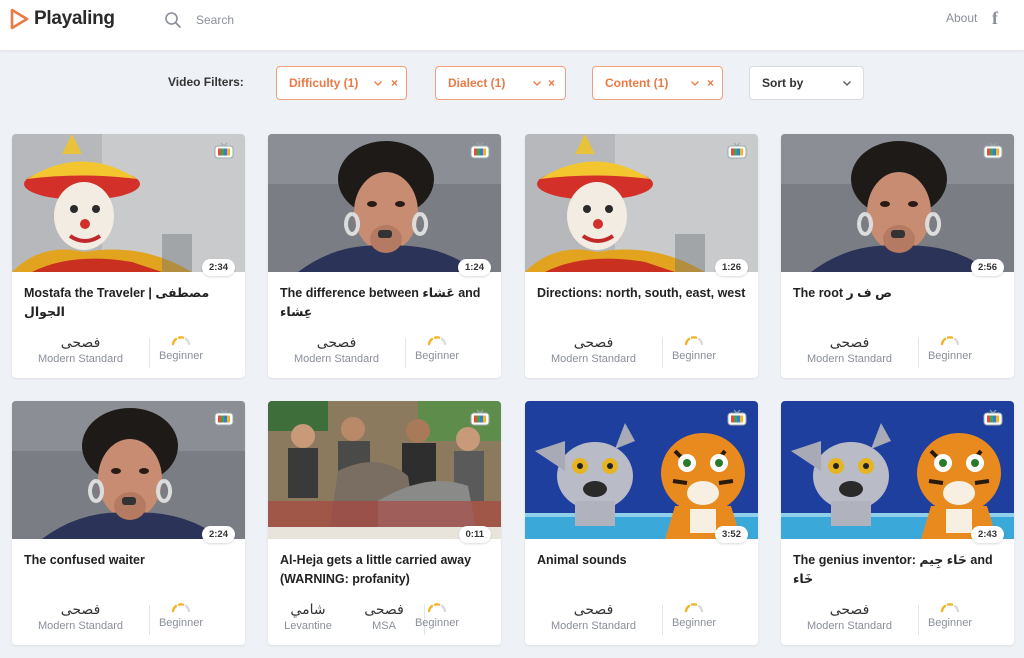 The width and height of the screenshot is (1024, 658). Describe the element at coordinates (308, 617) in the screenshot. I see `dialect-info: شامي Levantine` at that location.